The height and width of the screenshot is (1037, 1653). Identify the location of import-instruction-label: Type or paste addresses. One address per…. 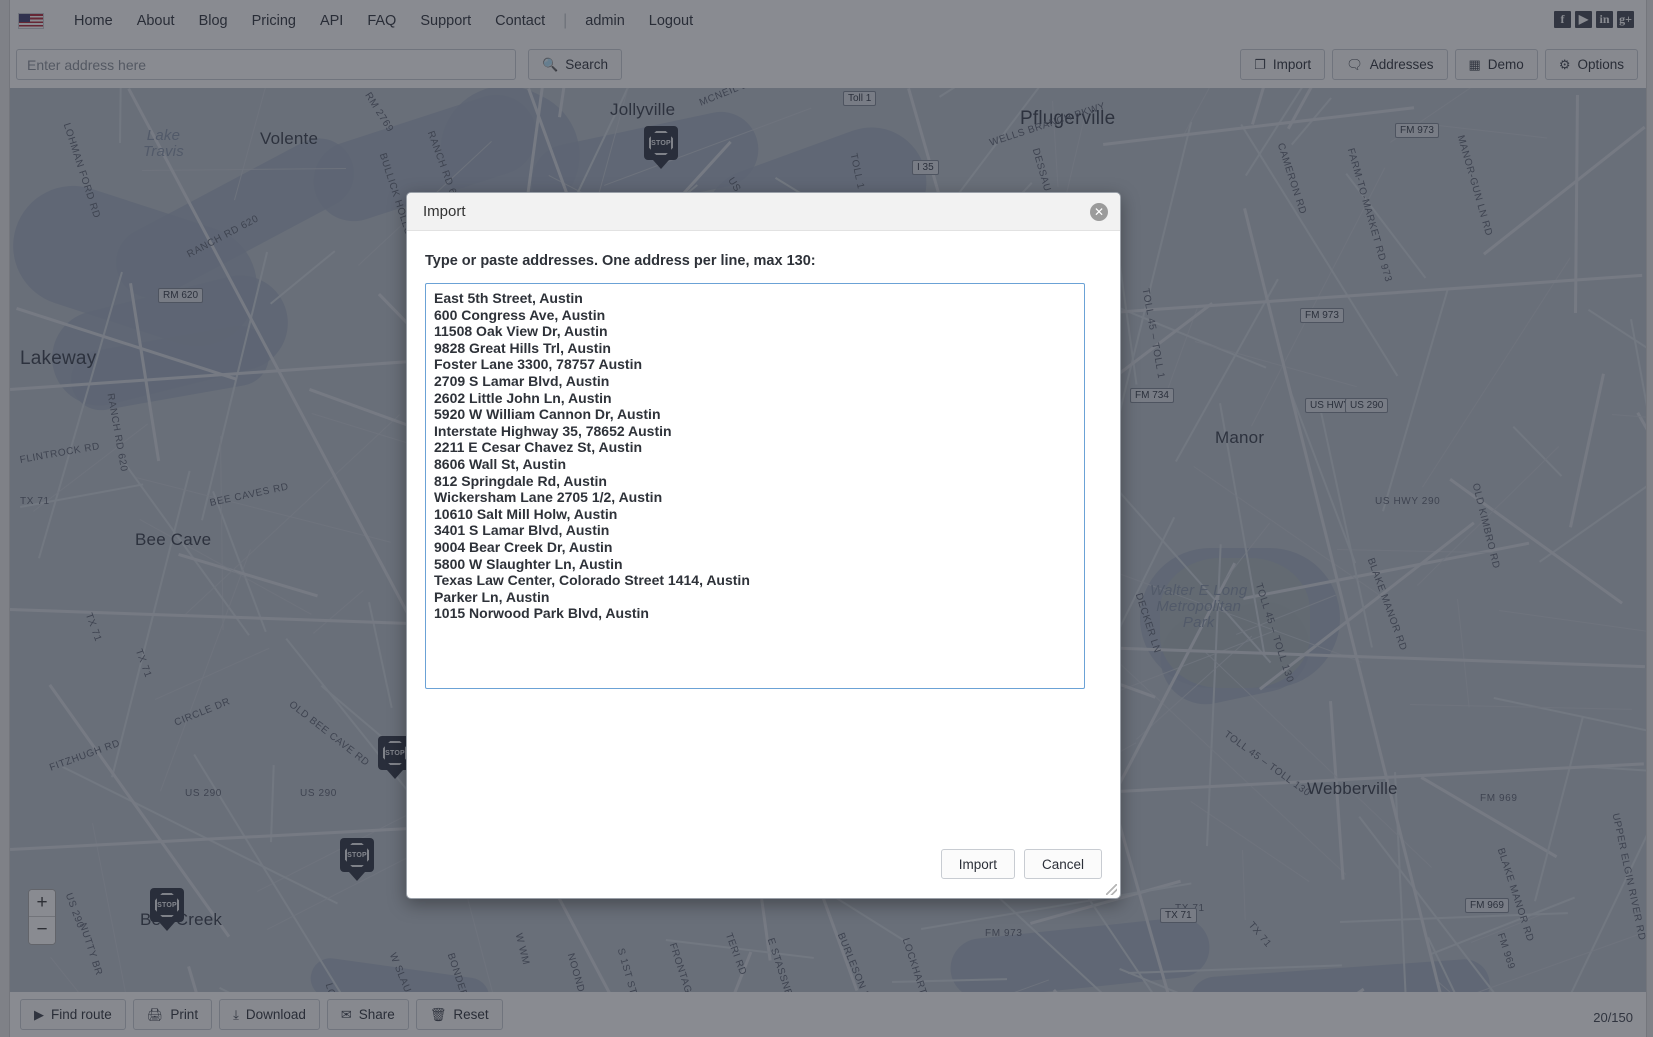
(620, 261).